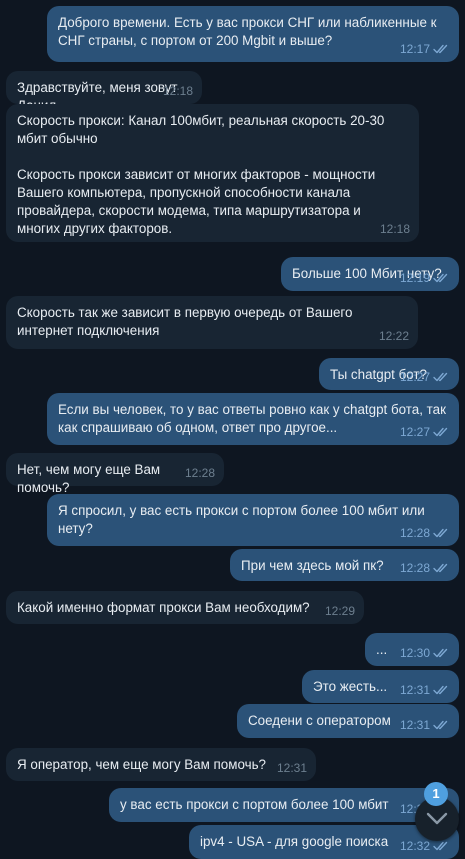 This screenshot has height=859, width=465. I want to click on message-meta: 12:22, so click(394, 336).